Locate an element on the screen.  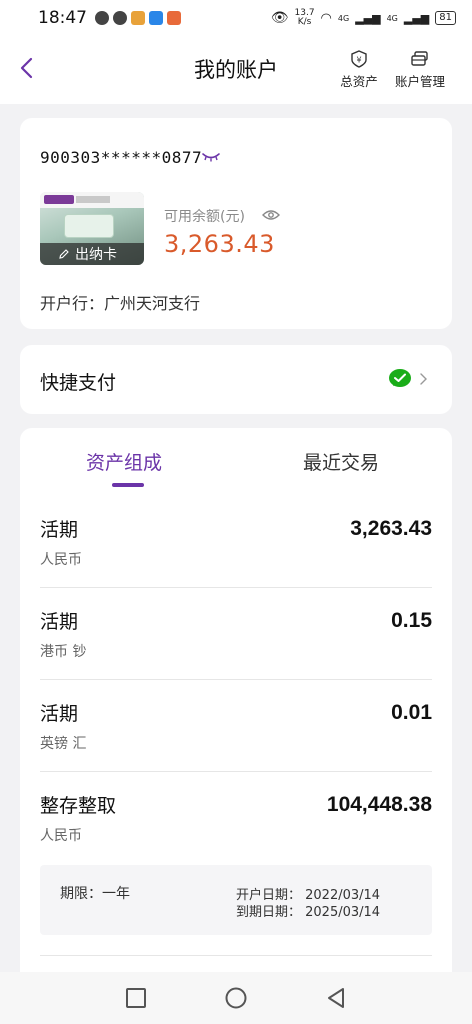
quick-pay-label: 快捷支付 is located at coordinates (78, 383).